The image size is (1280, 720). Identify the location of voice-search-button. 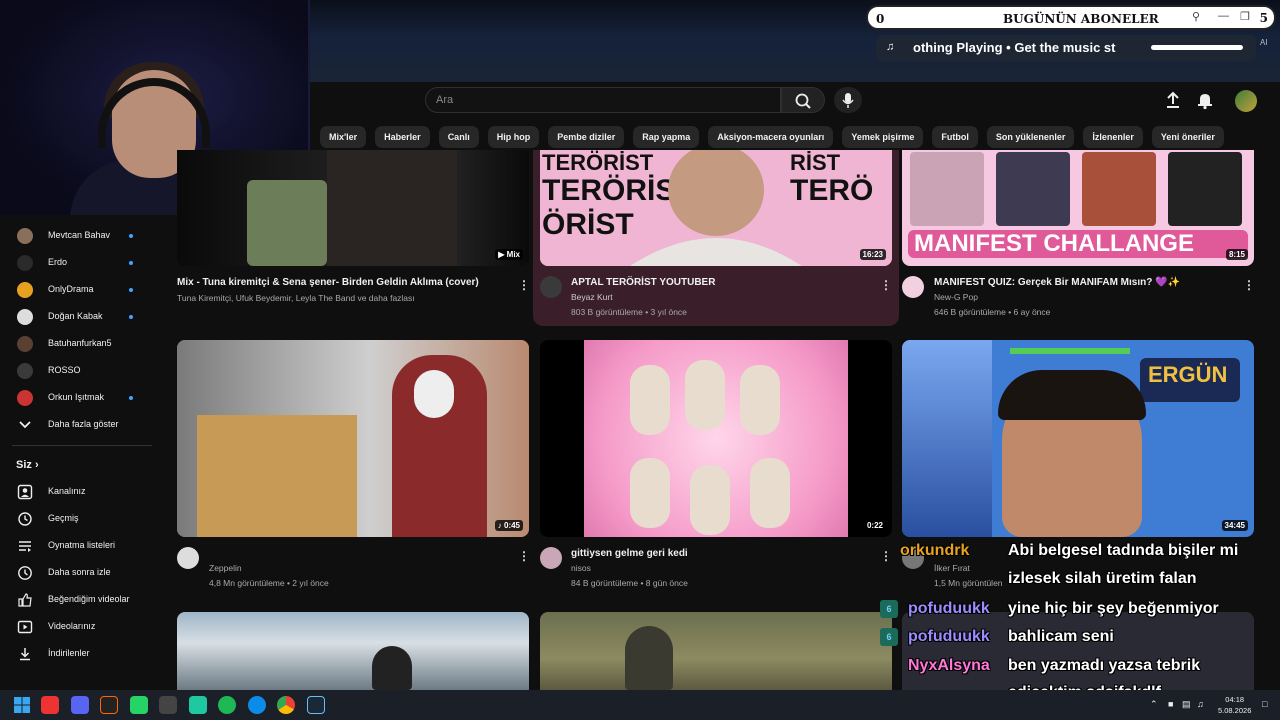
(848, 100).